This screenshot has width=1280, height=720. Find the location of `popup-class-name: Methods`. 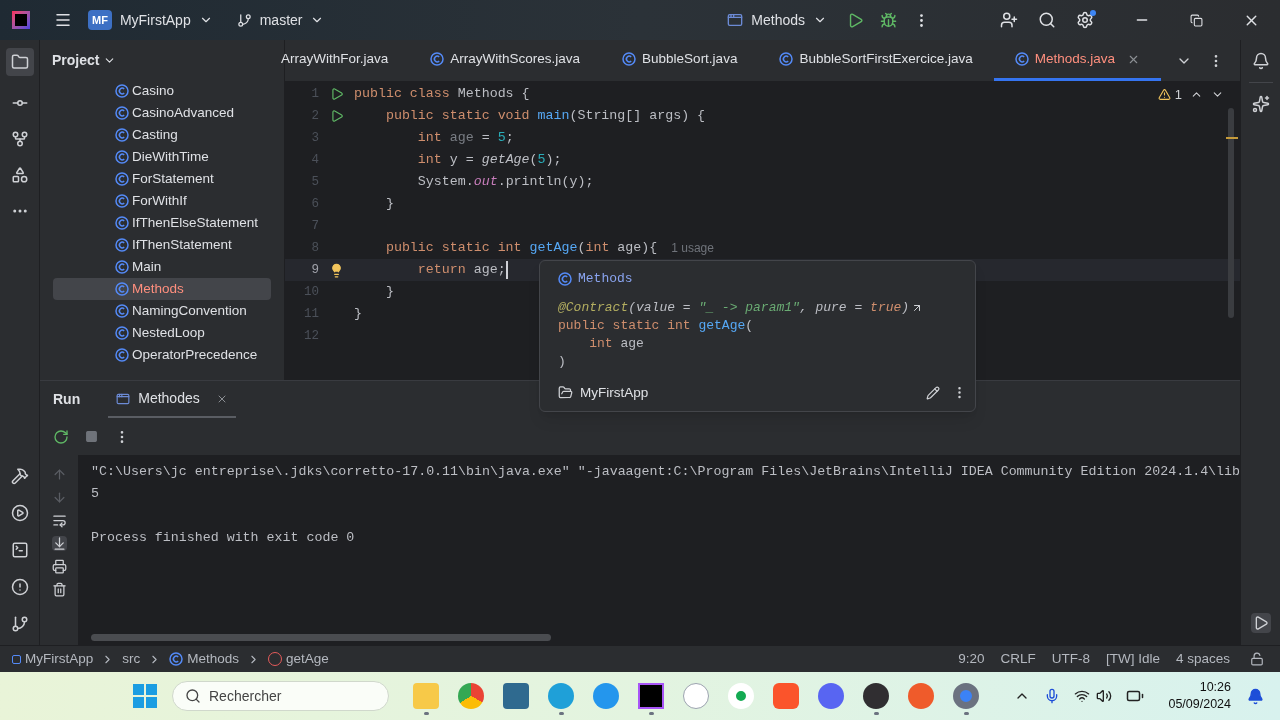

popup-class-name: Methods is located at coordinates (605, 279).